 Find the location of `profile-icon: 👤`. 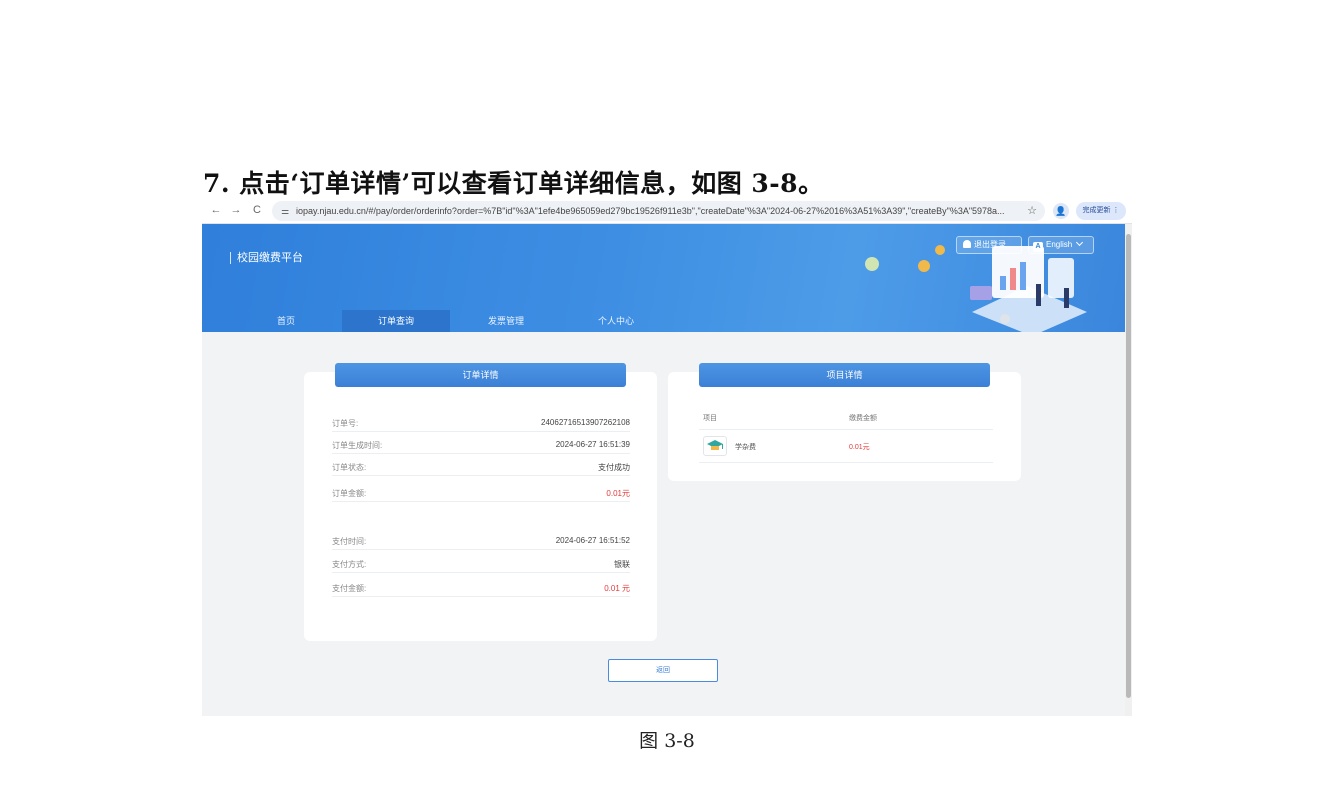

profile-icon: 👤 is located at coordinates (1061, 211).